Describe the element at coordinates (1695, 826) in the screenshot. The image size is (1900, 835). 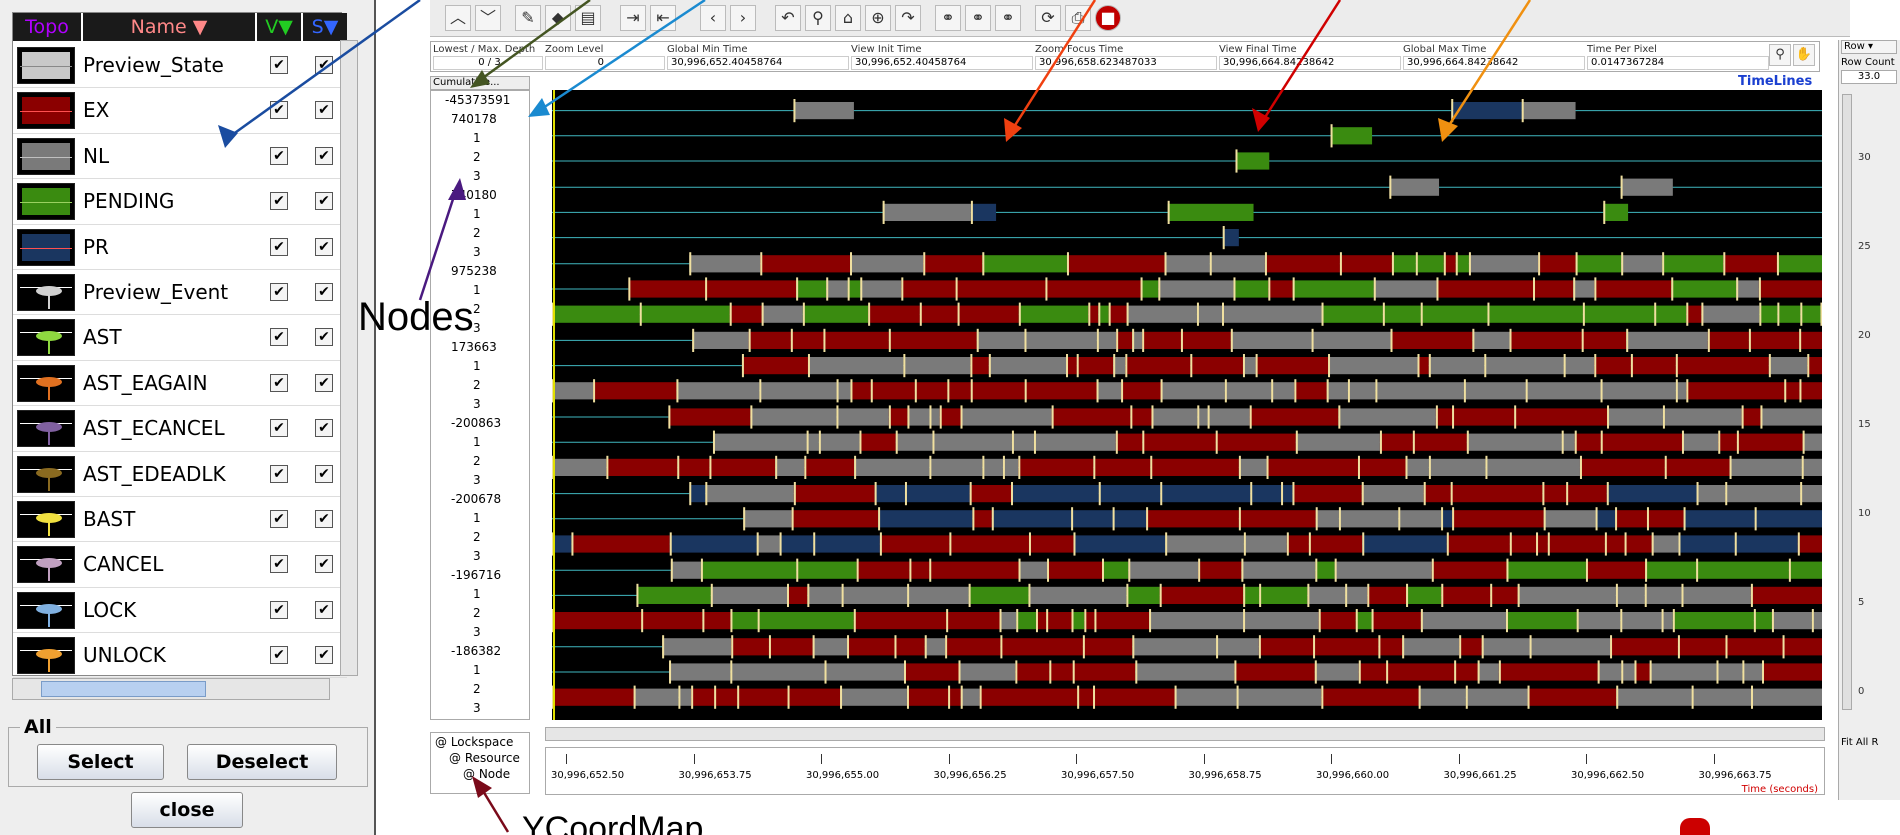
I see `brand-logo` at that location.